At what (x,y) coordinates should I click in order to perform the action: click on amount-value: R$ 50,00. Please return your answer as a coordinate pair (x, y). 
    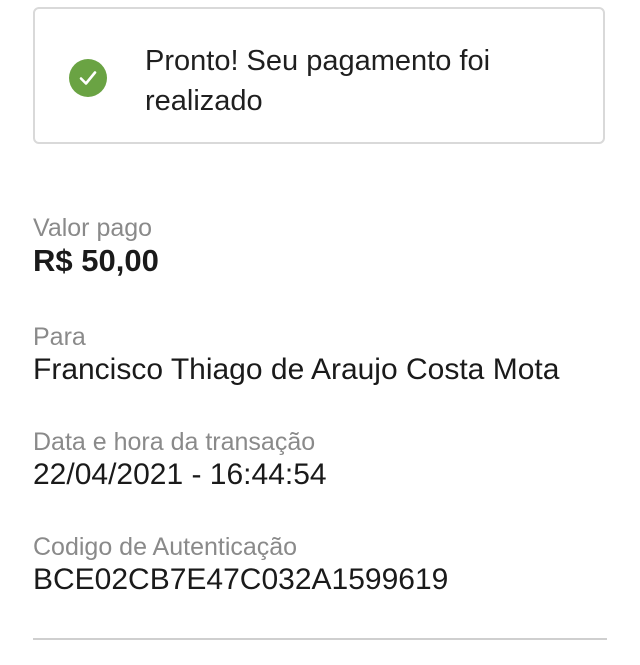
    Looking at the image, I should click on (96, 260).